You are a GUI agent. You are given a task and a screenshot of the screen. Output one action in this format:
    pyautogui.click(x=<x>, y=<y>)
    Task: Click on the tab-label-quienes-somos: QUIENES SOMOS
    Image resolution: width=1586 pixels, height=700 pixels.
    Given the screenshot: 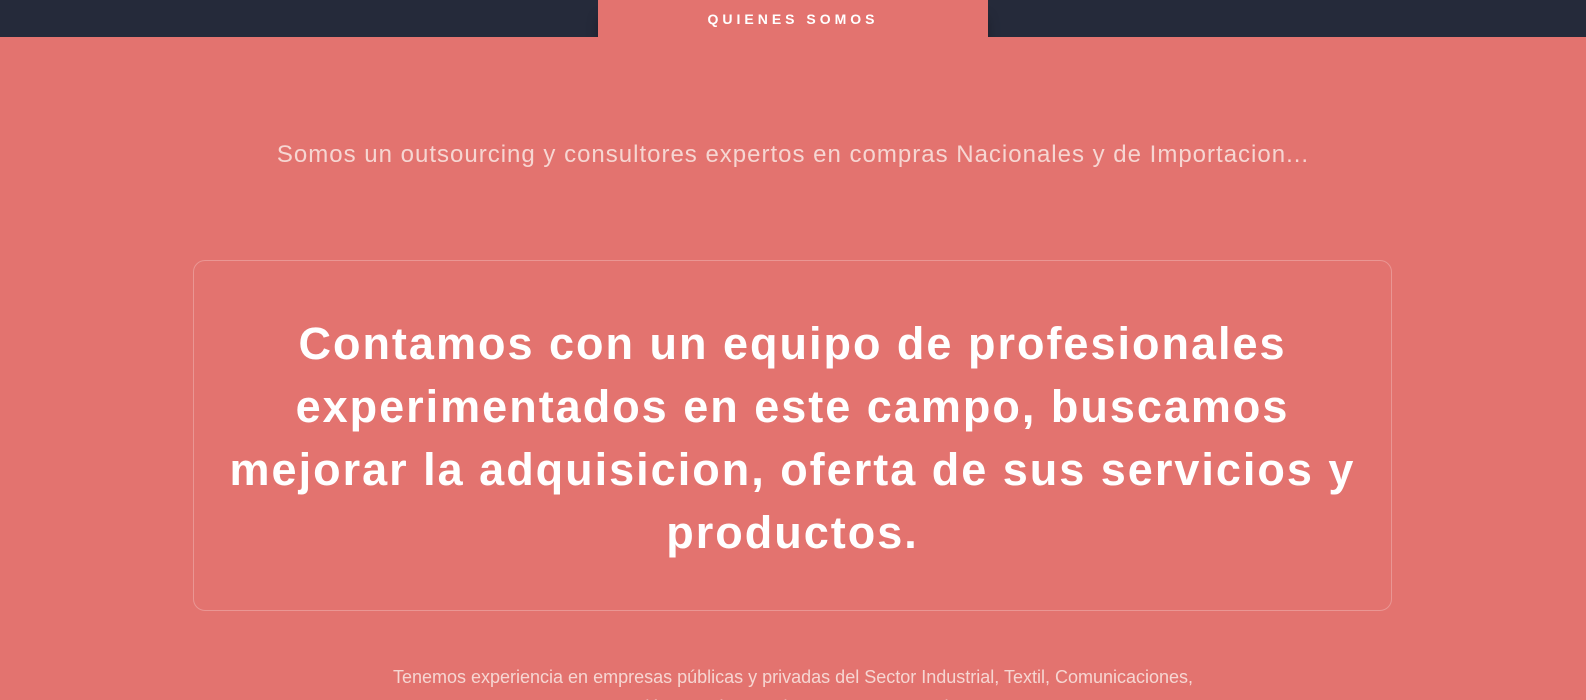 What is the action you would take?
    pyautogui.click(x=793, y=19)
    